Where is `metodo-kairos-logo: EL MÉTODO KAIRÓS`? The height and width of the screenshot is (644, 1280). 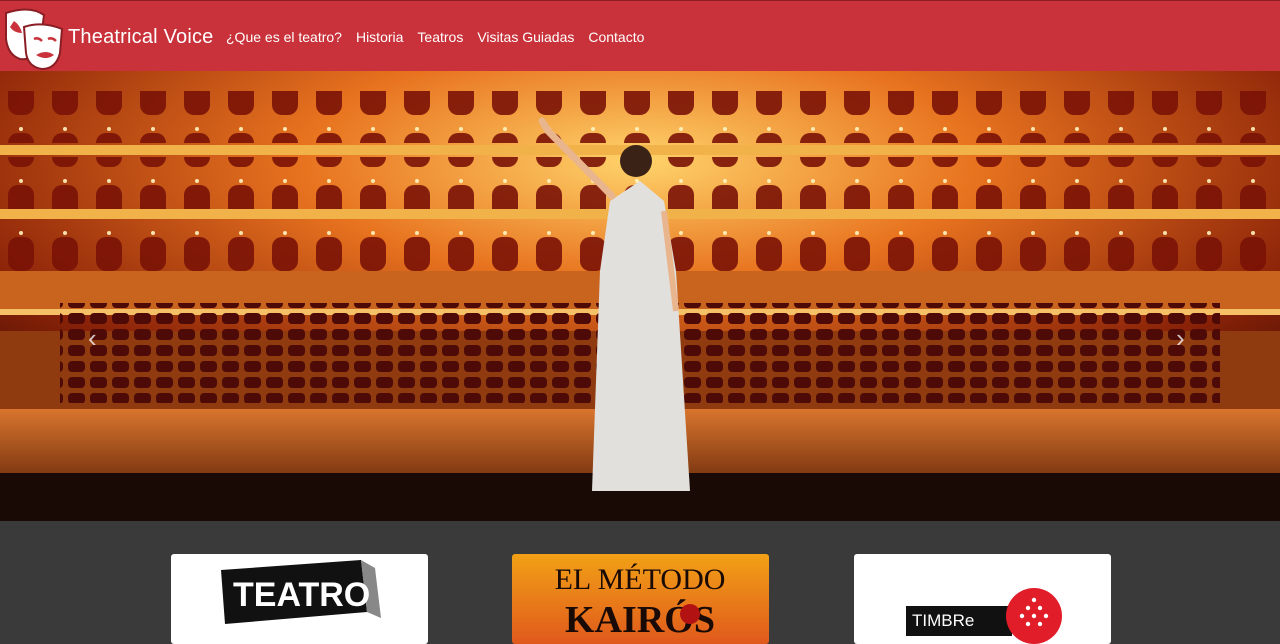
metodo-kairos-logo: EL MÉTODO KAIRÓS is located at coordinates (640, 602).